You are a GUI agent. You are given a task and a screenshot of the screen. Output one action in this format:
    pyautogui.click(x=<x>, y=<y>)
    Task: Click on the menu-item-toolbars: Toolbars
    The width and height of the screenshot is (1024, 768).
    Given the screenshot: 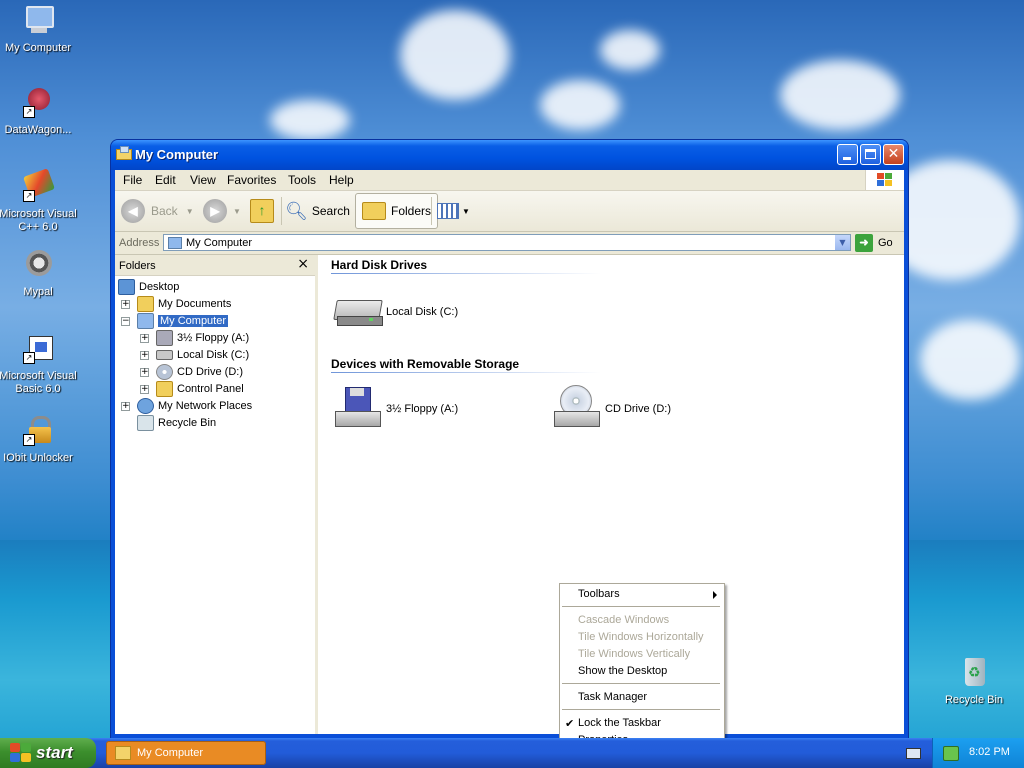 What is the action you would take?
    pyautogui.click(x=599, y=594)
    